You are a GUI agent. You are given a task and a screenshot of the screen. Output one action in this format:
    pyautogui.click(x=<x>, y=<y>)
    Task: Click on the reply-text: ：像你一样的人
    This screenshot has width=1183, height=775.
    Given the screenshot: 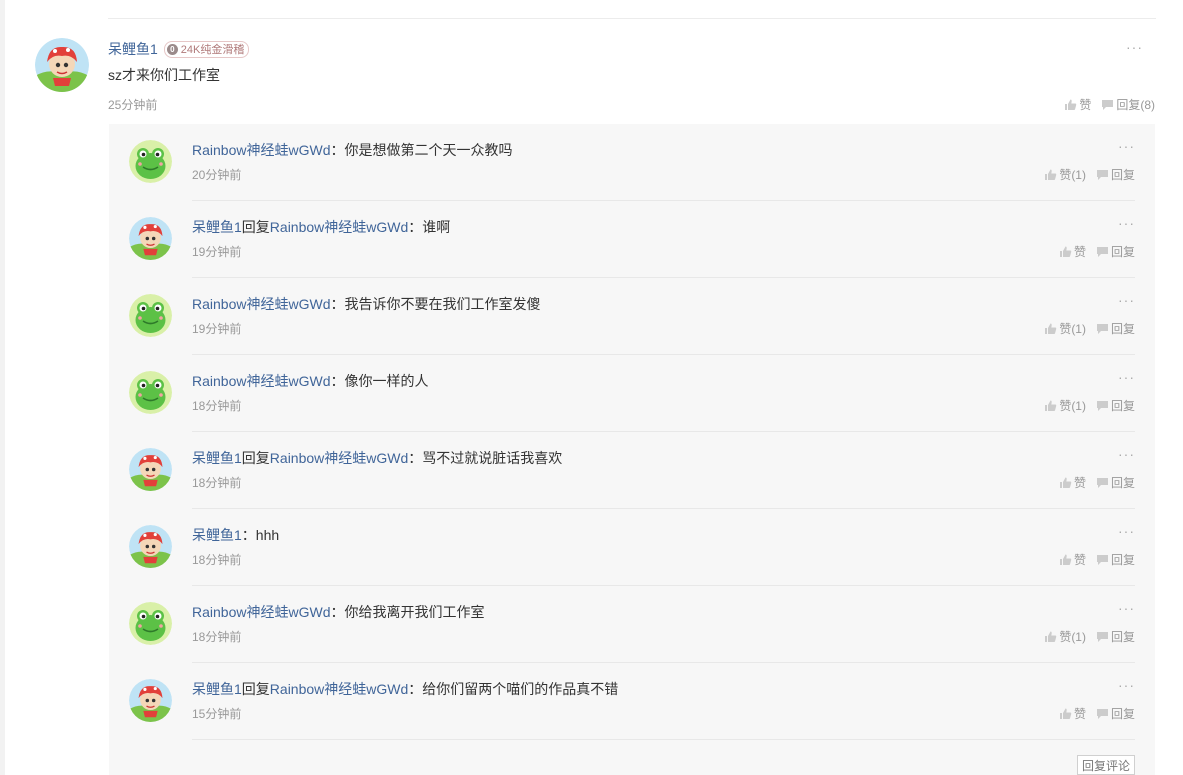 What is the action you would take?
    pyautogui.click(x=379, y=381)
    